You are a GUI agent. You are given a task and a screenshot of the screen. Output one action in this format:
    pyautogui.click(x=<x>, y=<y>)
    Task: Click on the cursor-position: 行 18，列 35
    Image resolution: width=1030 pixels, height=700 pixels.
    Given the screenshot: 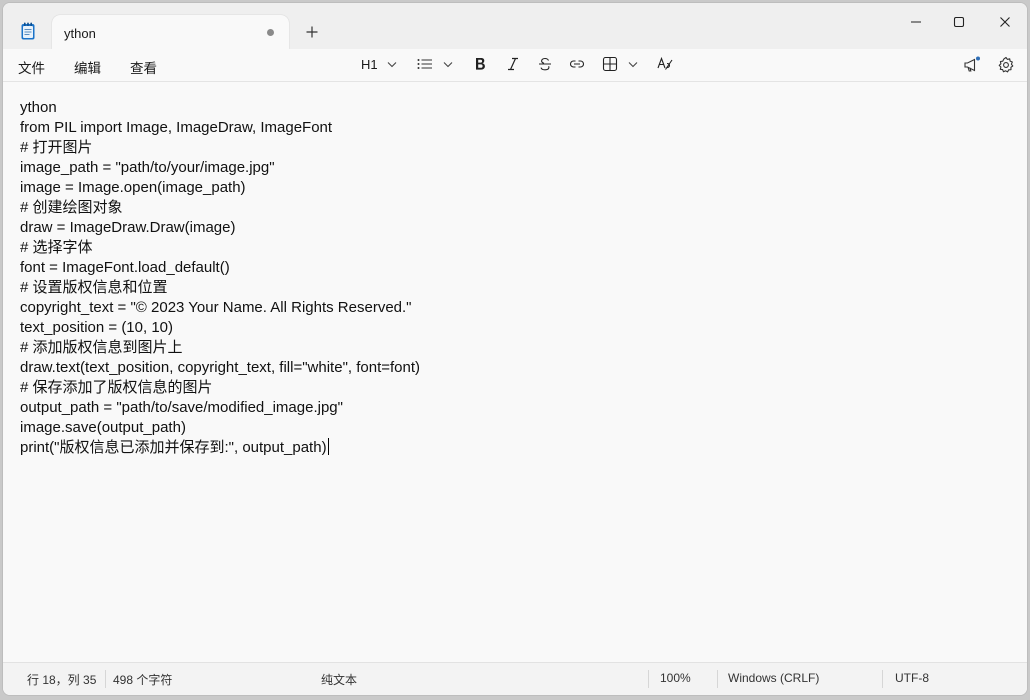 What is the action you would take?
    pyautogui.click(x=62, y=680)
    